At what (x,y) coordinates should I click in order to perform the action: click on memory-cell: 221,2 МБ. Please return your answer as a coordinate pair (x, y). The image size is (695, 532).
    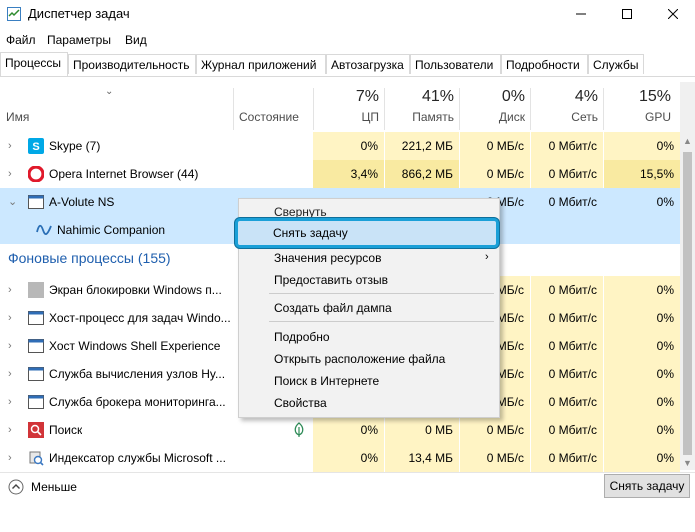
    Looking at the image, I should click on (422, 146).